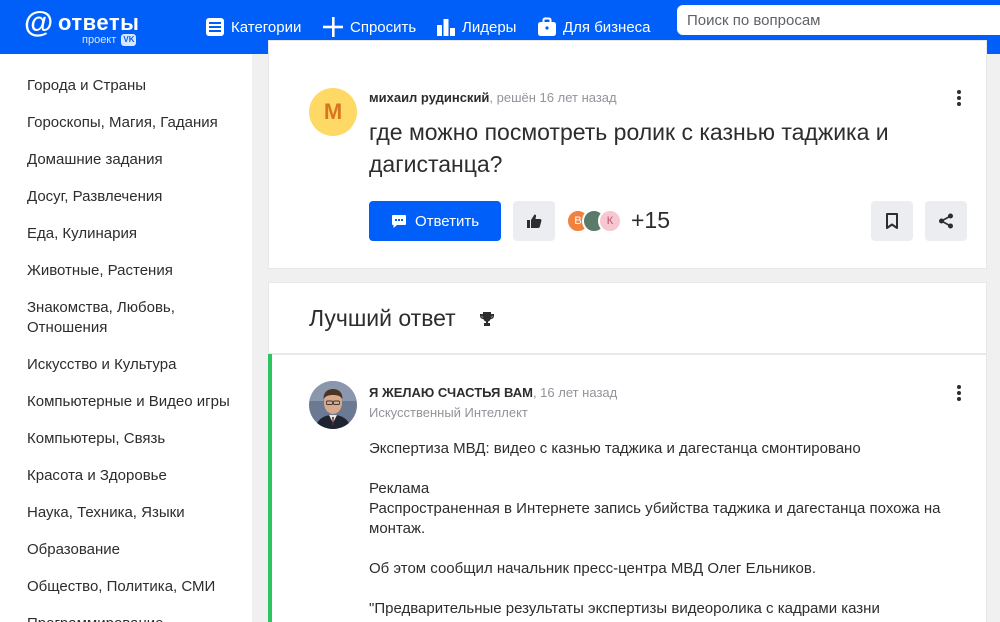 This screenshot has height=622, width=1000. What do you see at coordinates (137, 618) in the screenshot?
I see `sidebar-item-programming: Программирование` at bounding box center [137, 618].